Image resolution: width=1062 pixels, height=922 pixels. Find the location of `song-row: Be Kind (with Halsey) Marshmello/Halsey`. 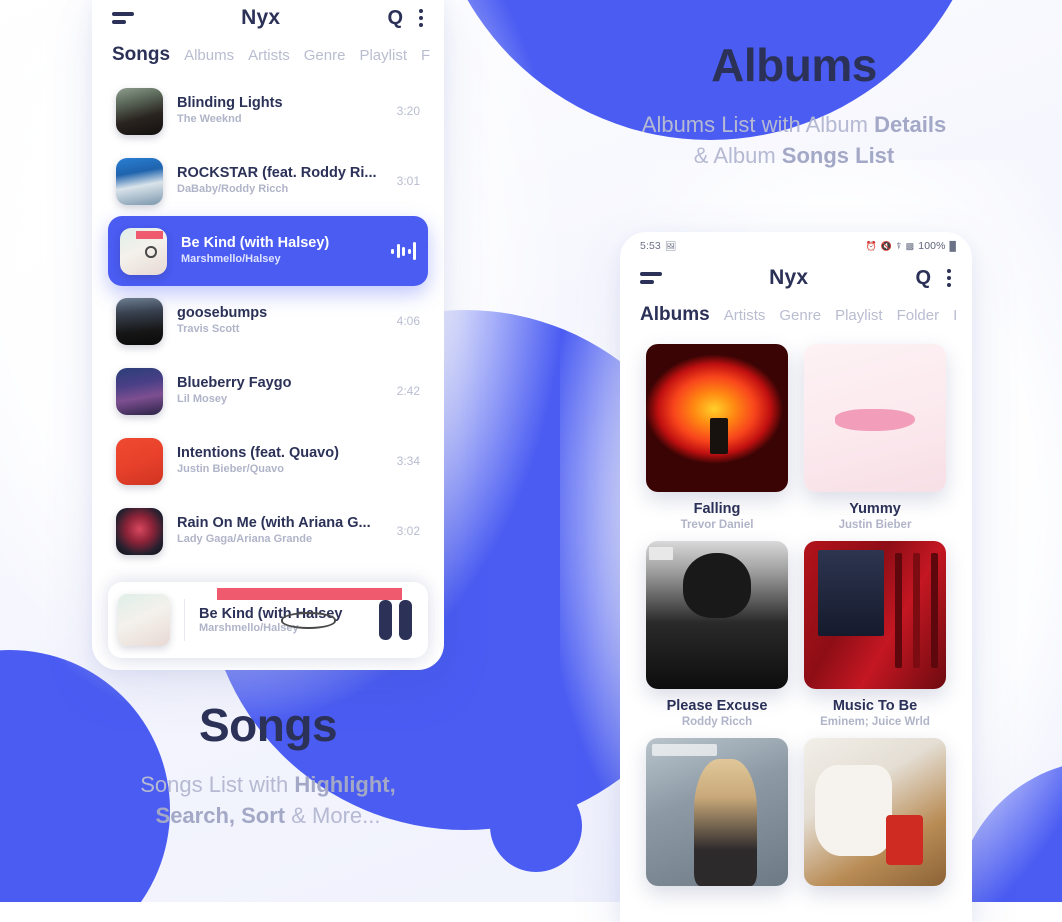

song-row: Be Kind (with Halsey) Marshmello/Halsey is located at coordinates (268, 251).